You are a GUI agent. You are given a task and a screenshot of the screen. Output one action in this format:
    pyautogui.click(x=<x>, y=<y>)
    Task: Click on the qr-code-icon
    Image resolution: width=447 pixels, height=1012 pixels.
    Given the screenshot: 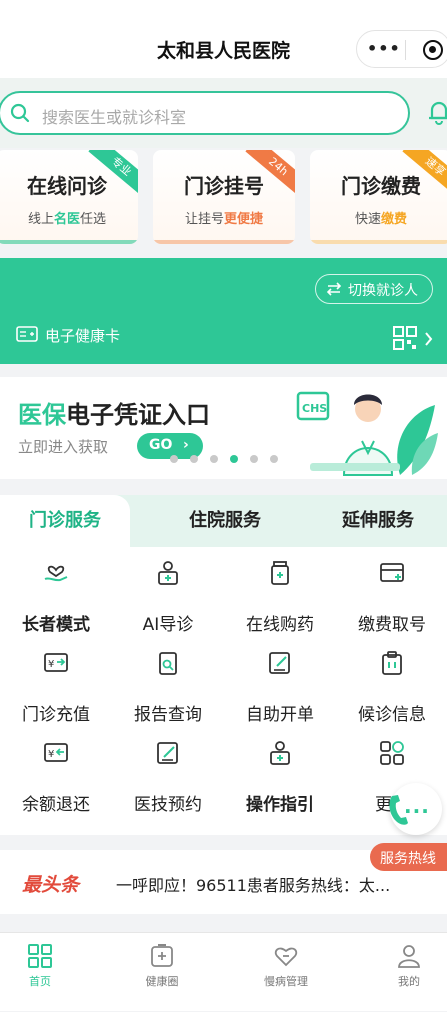 What is the action you would take?
    pyautogui.click(x=414, y=339)
    